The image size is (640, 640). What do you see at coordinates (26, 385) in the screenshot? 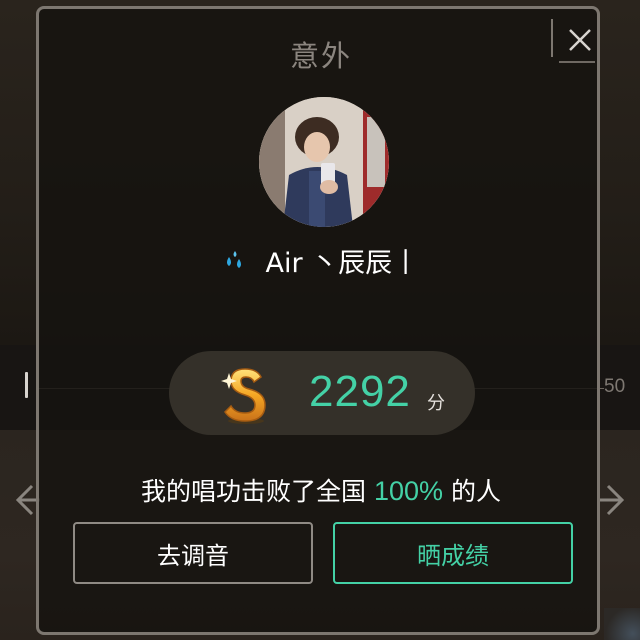
I see `ruler-marker` at bounding box center [26, 385].